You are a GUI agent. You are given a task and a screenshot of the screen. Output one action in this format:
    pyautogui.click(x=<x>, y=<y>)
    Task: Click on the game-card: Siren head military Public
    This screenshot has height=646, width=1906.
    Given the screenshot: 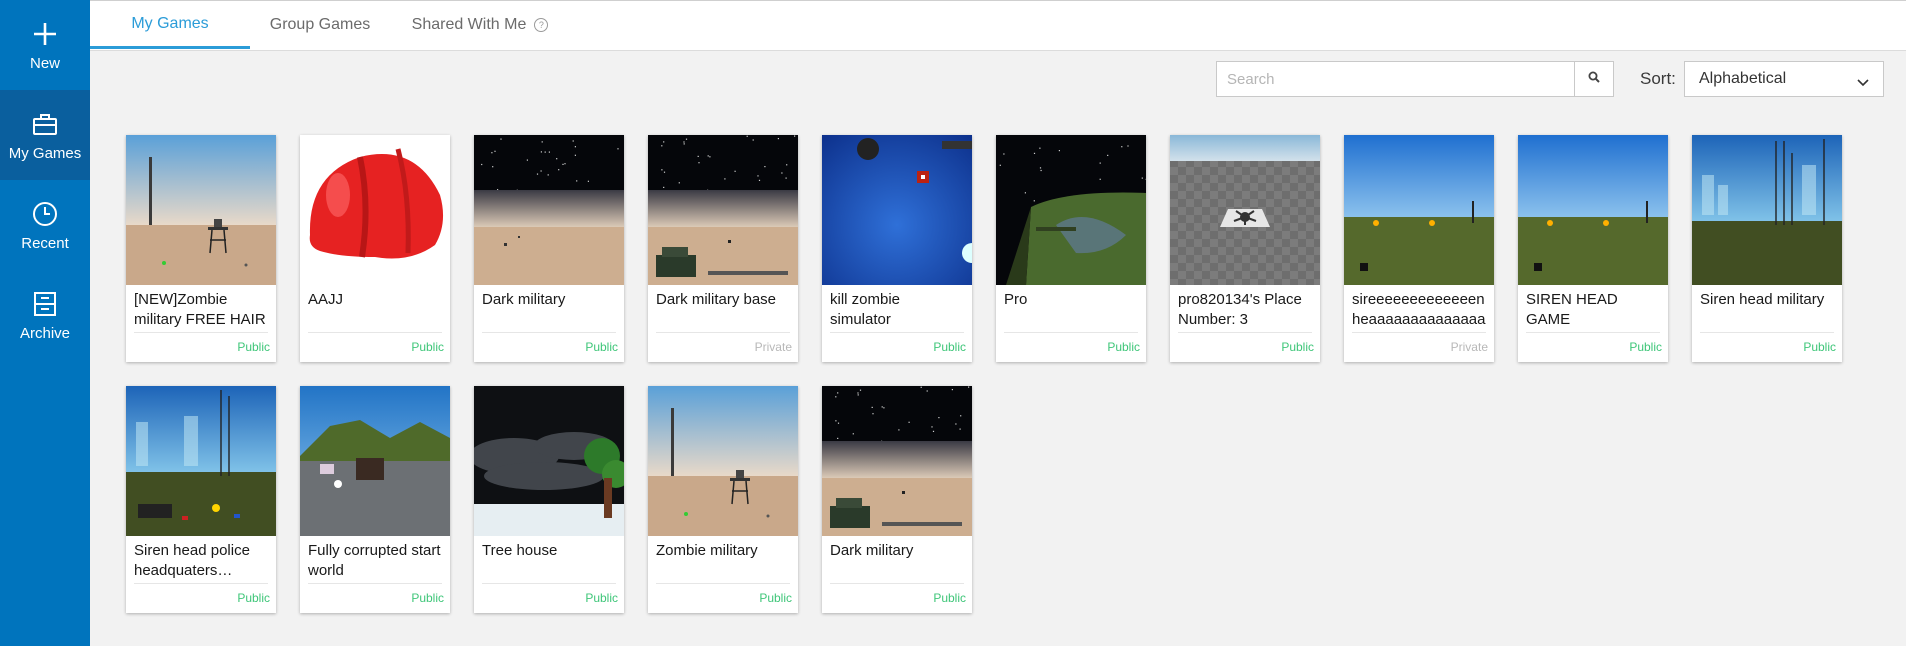 What is the action you would take?
    pyautogui.click(x=1767, y=248)
    